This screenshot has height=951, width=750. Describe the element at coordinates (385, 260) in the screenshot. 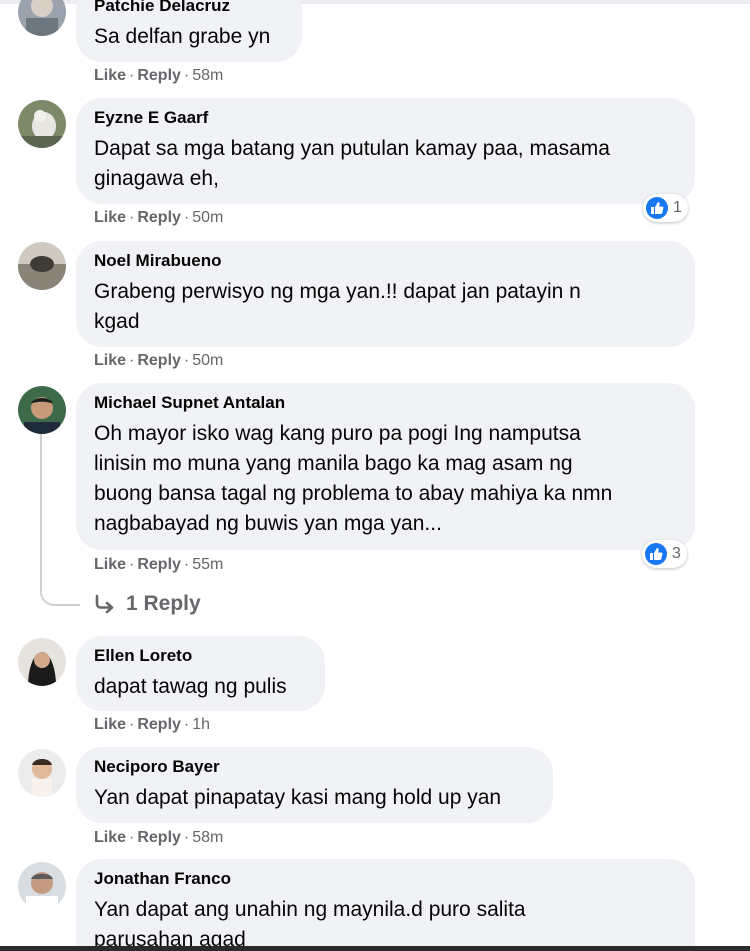

I see `commenter-name: Noel Mirabueno` at that location.